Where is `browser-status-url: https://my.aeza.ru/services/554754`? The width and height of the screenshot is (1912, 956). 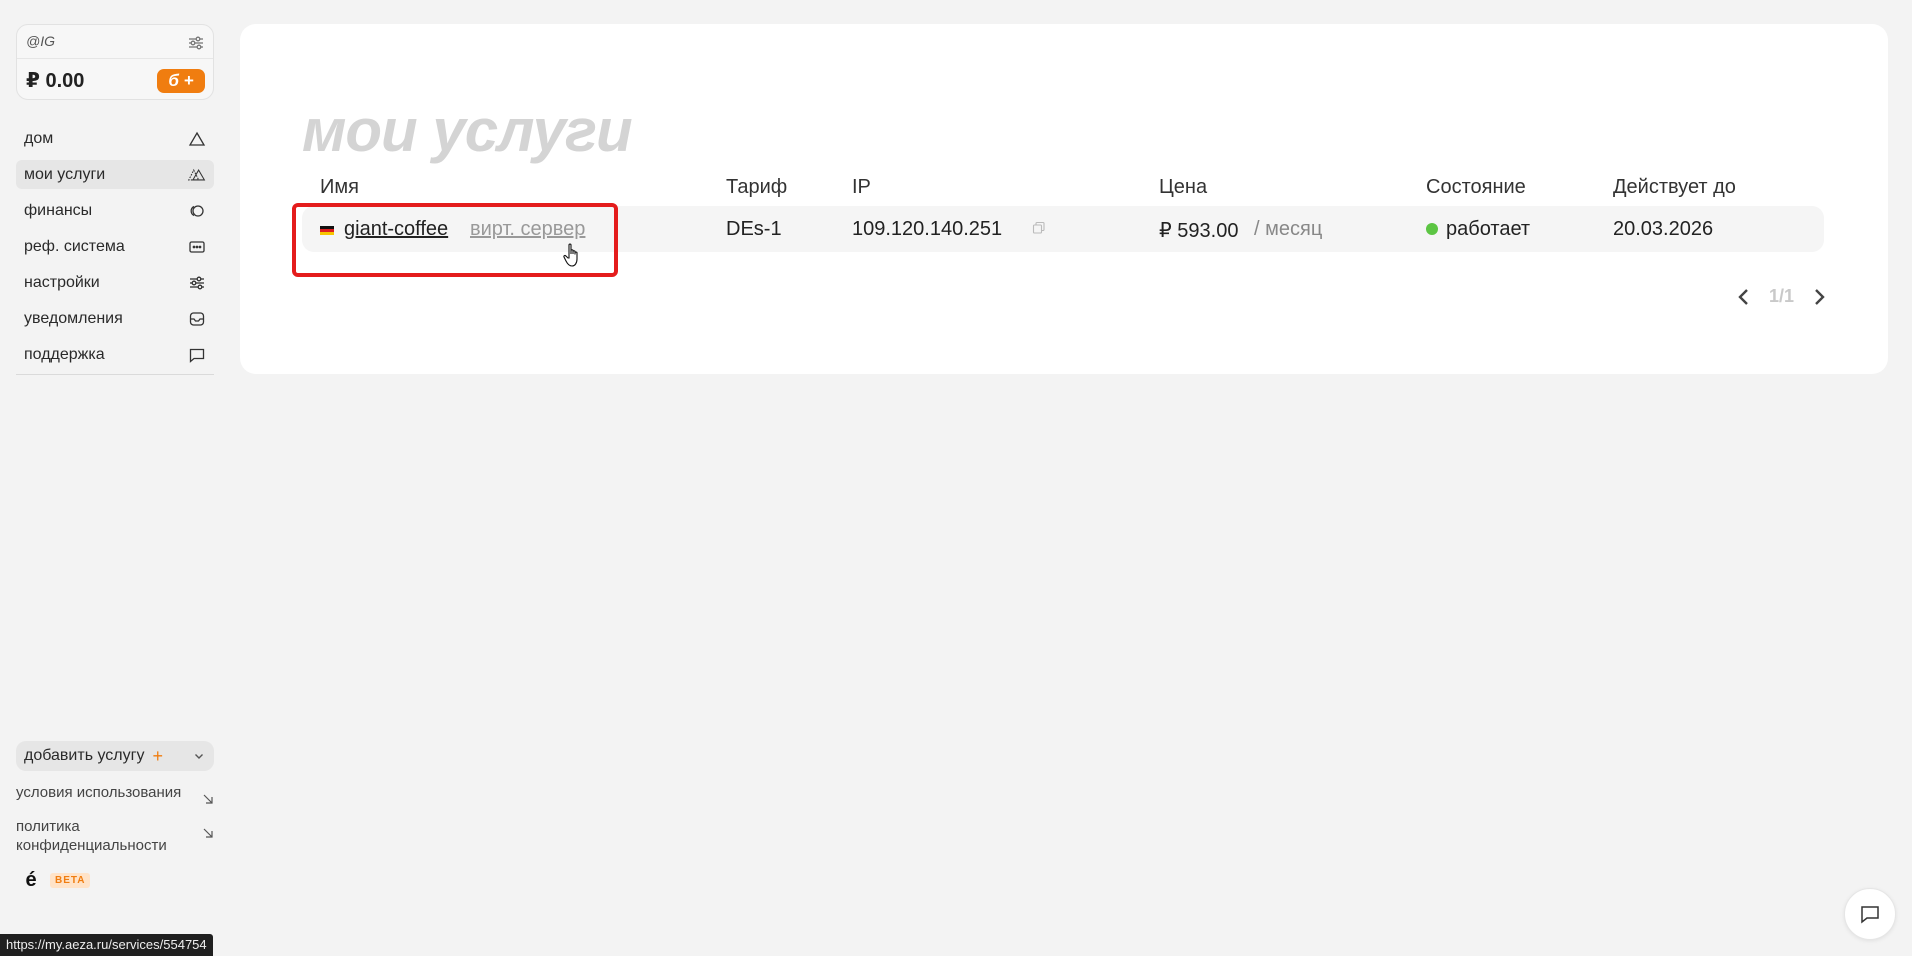
browser-status-url: https://my.aeza.ru/services/554754 is located at coordinates (106, 945).